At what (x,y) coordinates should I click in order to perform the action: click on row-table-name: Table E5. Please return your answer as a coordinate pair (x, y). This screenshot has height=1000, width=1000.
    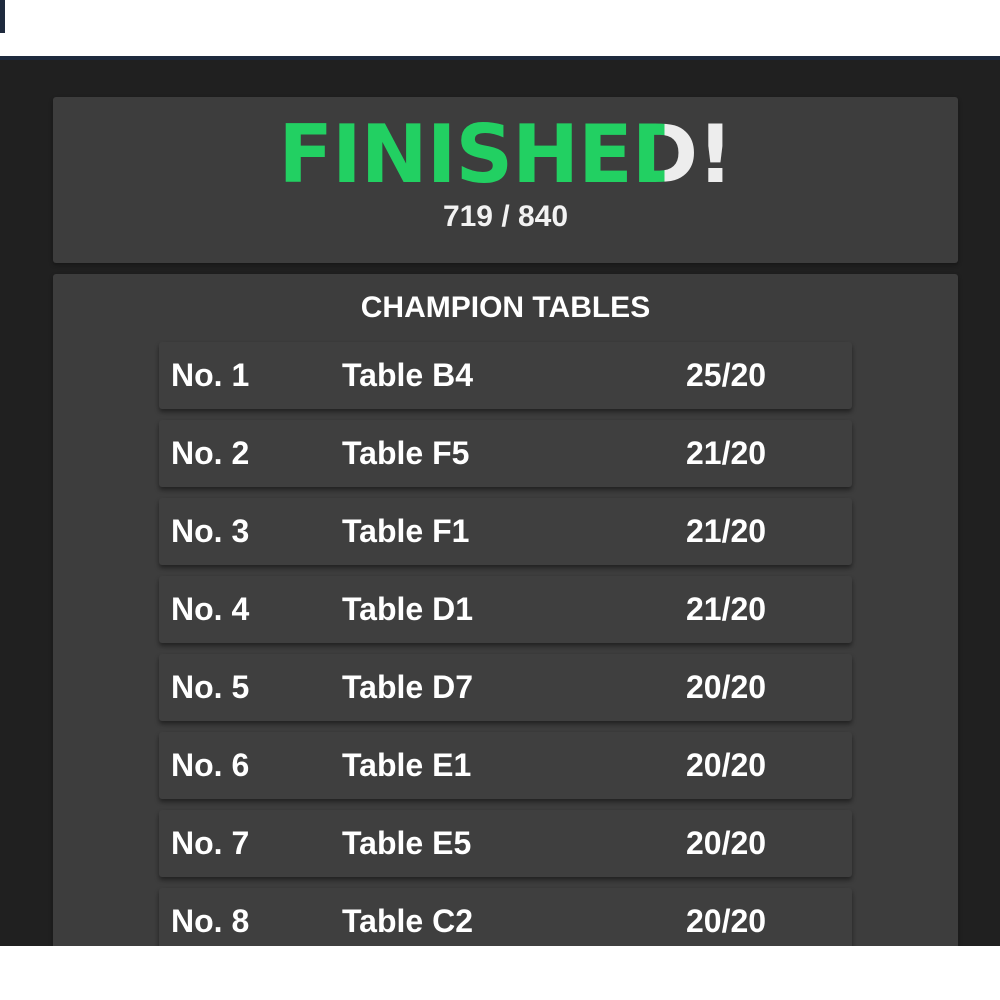
    Looking at the image, I should click on (407, 843).